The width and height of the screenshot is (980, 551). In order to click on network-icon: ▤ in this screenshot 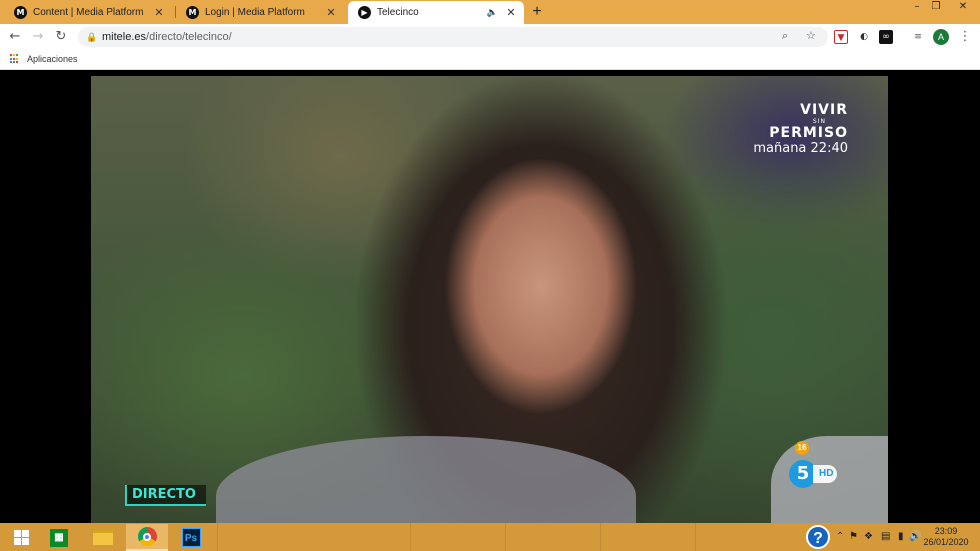, I will do `click(885, 536)`.